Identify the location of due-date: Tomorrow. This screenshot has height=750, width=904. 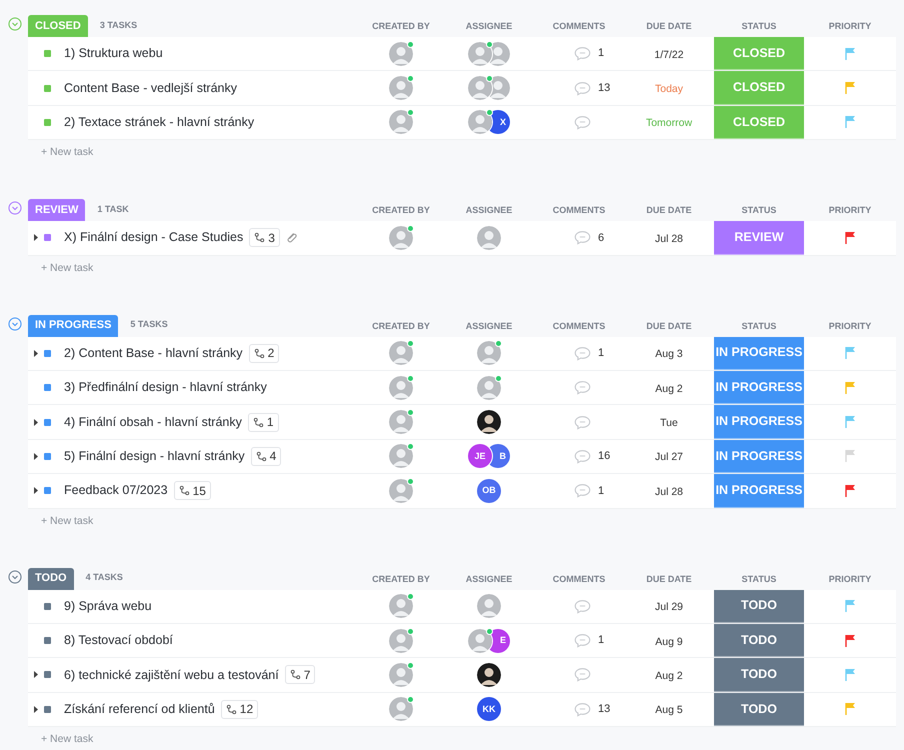
(669, 123).